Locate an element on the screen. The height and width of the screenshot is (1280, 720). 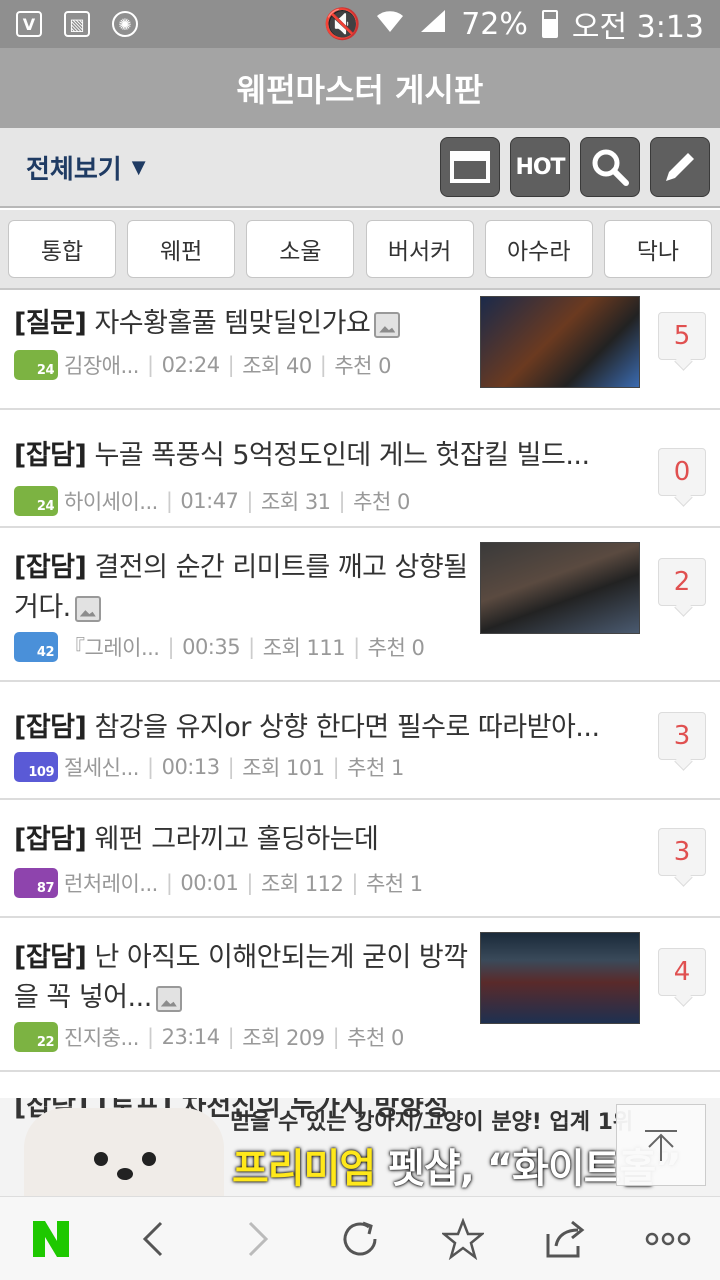
post-title: [질문] 자수황홀풀 템맞딜인가요 is located at coordinates (239, 324).